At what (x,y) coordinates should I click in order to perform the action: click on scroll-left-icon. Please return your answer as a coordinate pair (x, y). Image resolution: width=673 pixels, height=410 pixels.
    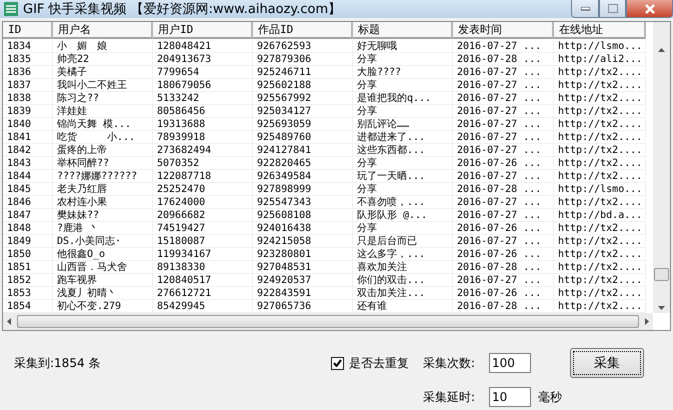
    Looking at the image, I should click on (9, 321).